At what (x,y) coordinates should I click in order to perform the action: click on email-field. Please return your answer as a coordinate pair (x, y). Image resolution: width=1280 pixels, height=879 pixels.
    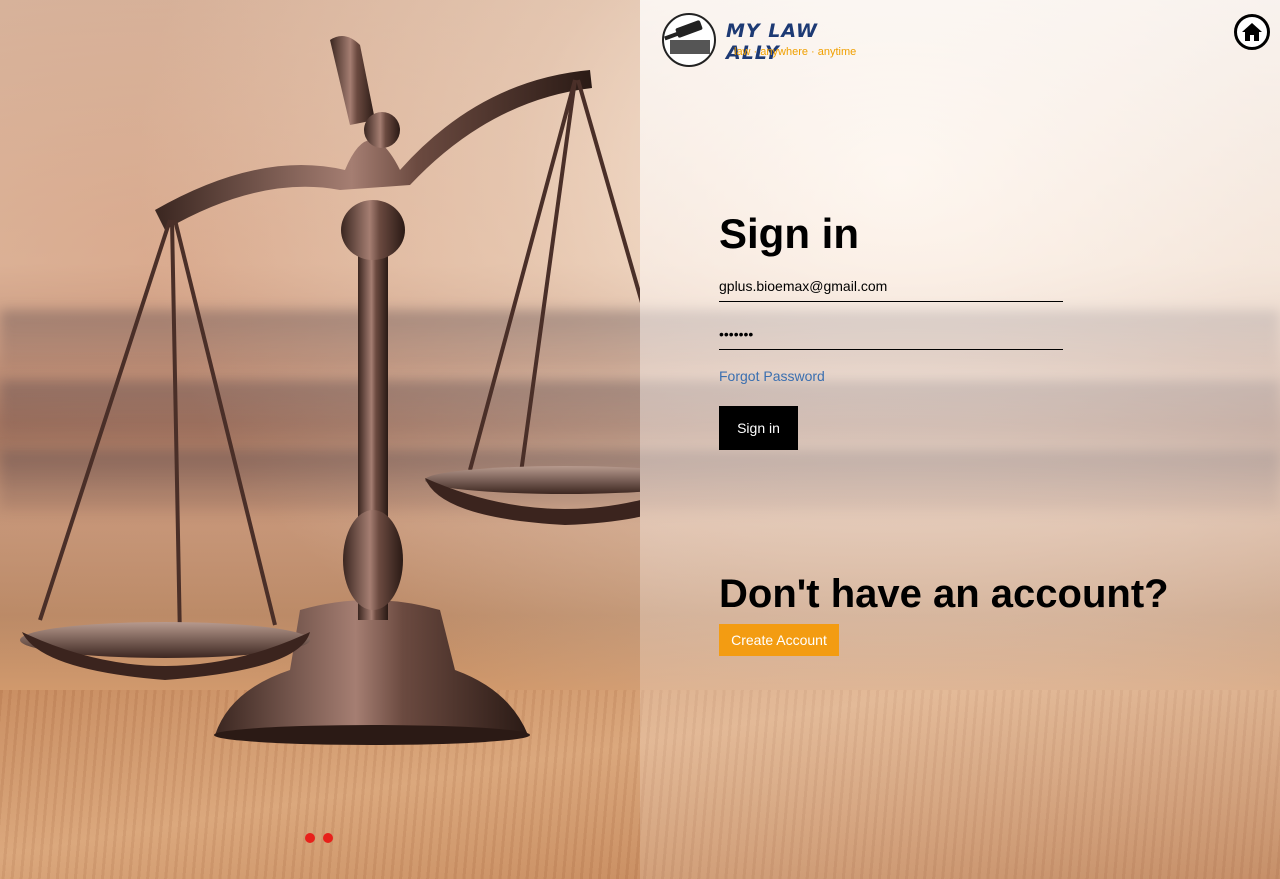
    Looking at the image, I should click on (891, 286).